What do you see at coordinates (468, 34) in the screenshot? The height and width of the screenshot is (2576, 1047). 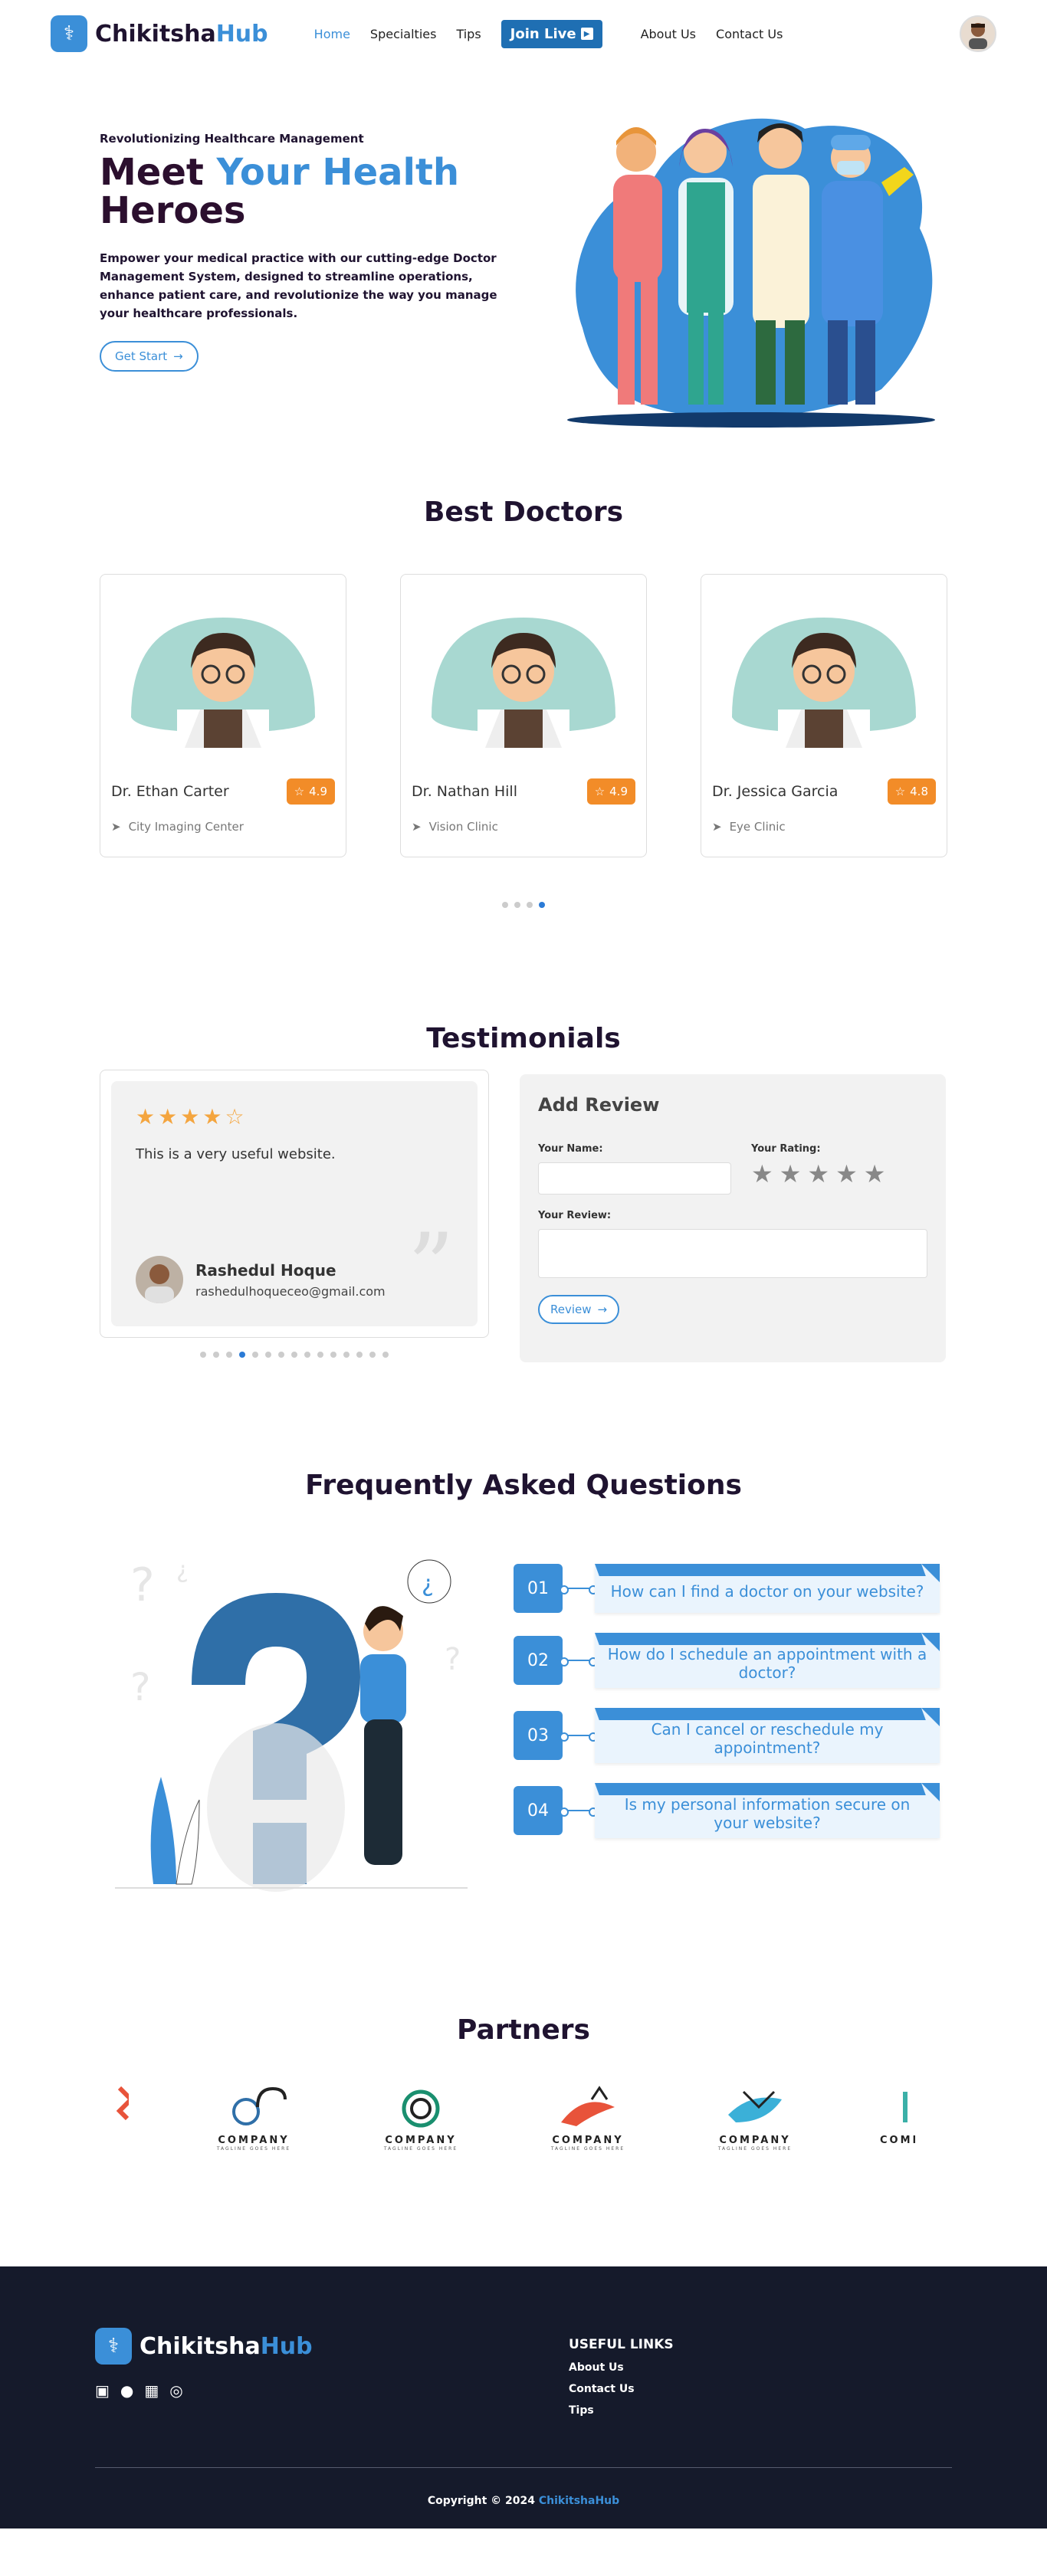 I see `nav-tips: Tips` at bounding box center [468, 34].